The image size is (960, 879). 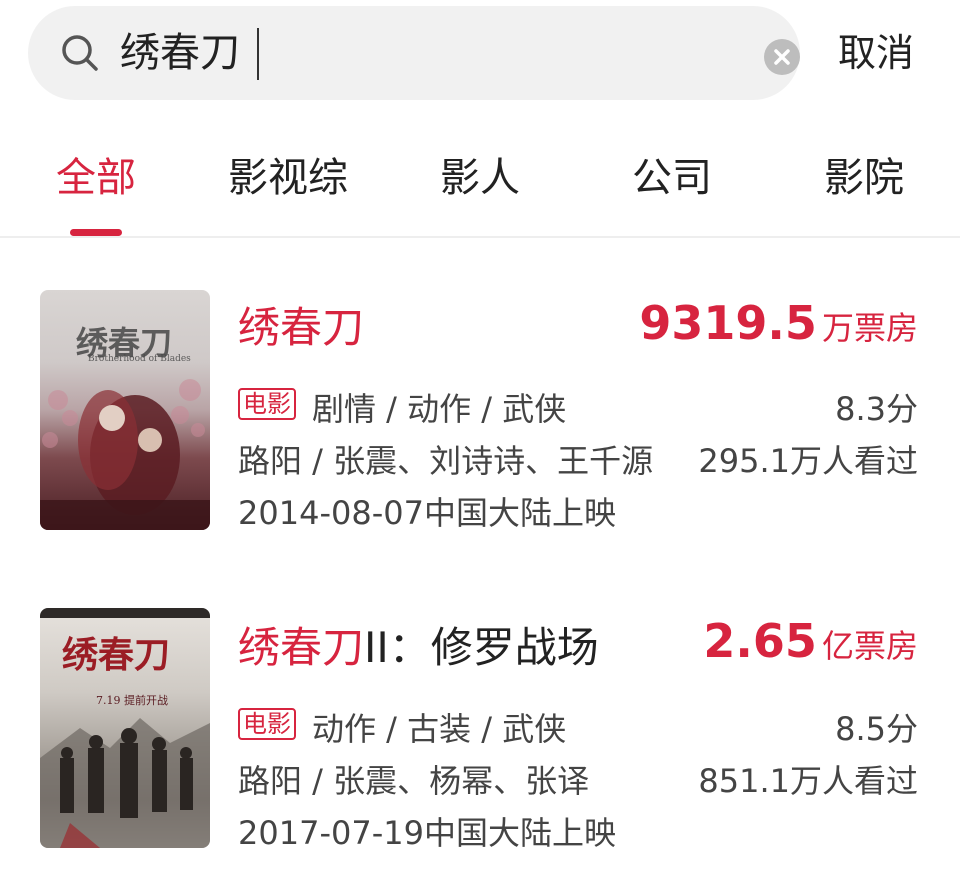 I want to click on category-tabs: 全部 影视综 影人 公司 影院, so click(x=480, y=178).